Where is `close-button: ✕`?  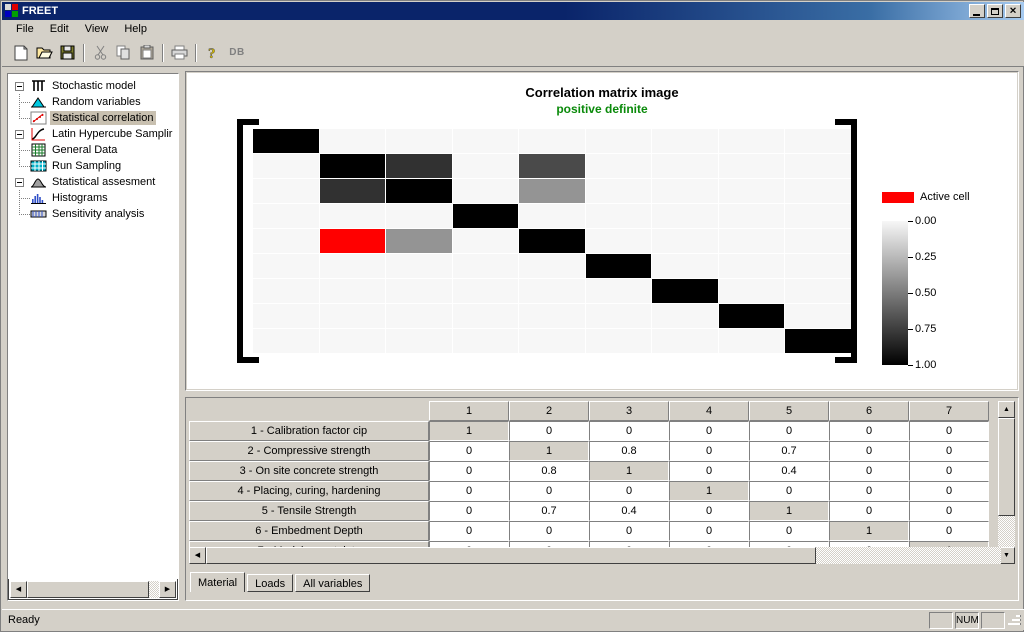
close-button: ✕ is located at coordinates (1013, 11).